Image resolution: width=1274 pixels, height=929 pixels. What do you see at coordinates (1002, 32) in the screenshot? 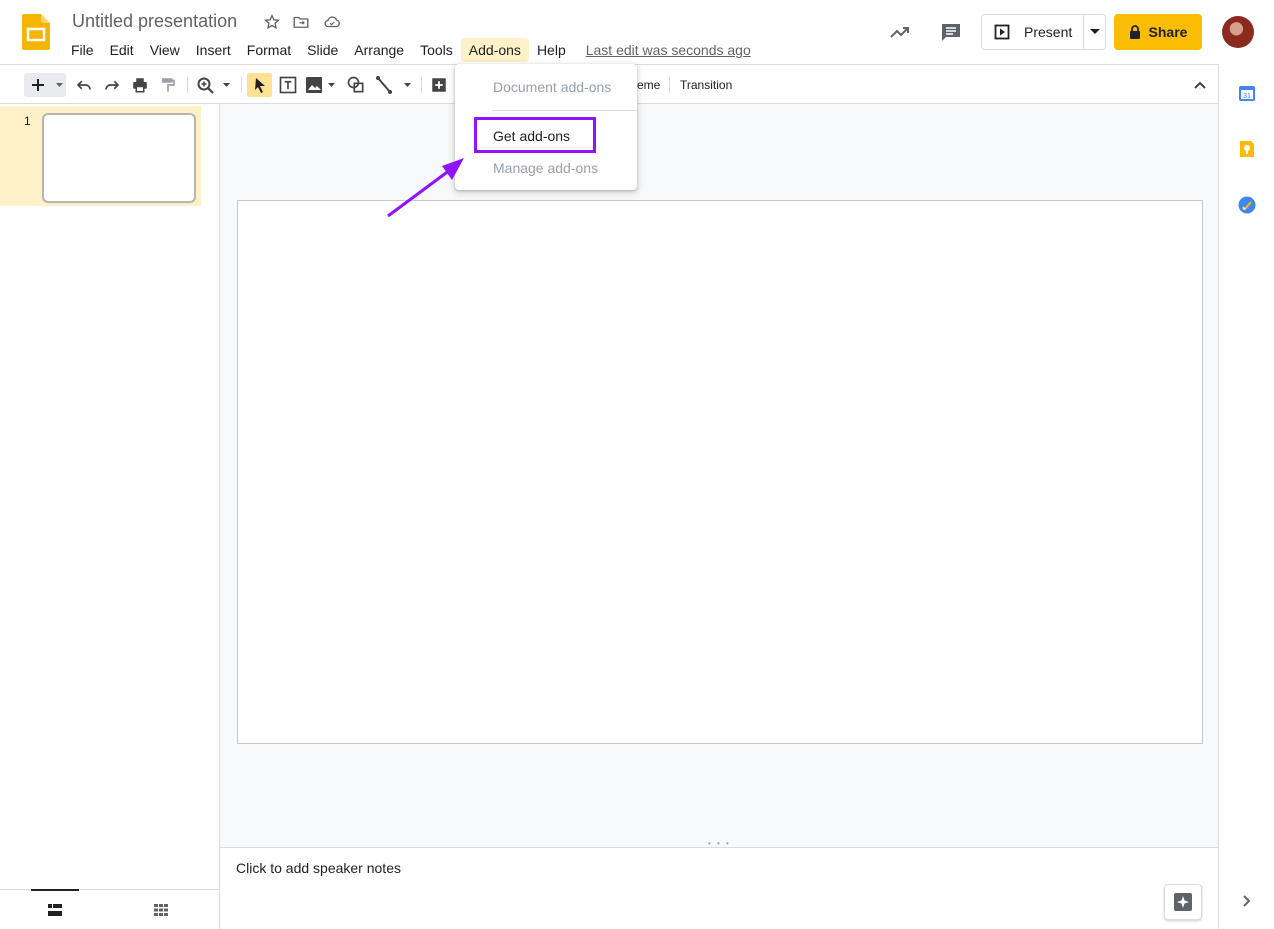
I see `present-icon` at bounding box center [1002, 32].